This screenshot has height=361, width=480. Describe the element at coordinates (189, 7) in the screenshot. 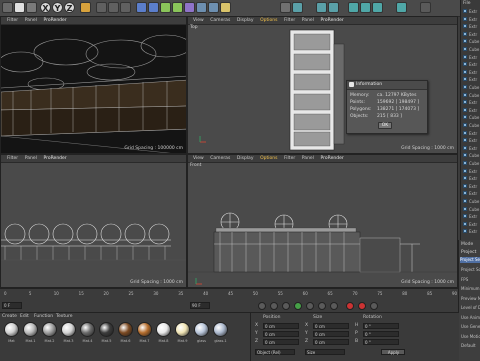

I see `deformer-icon` at that location.